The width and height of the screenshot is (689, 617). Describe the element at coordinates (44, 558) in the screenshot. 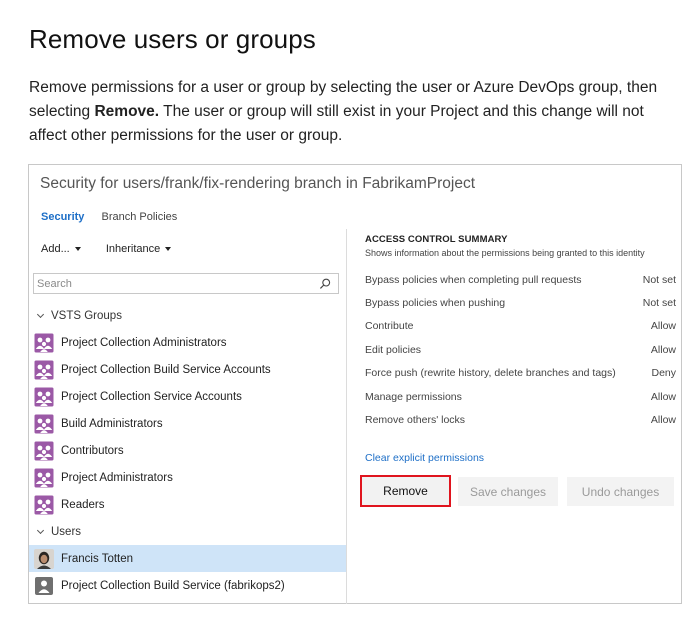

I see `user-avatar-photo` at that location.